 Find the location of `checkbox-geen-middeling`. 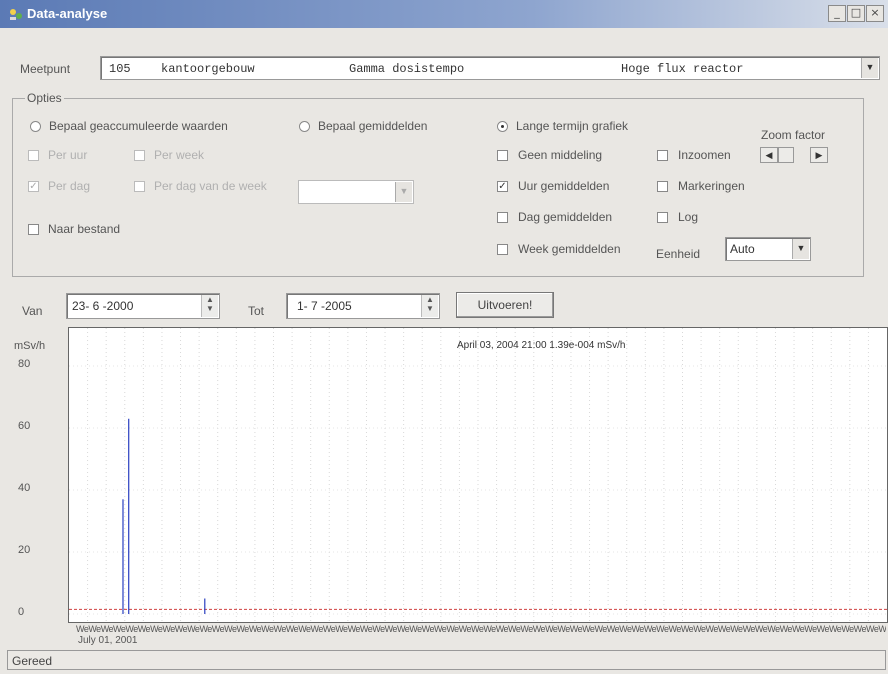

checkbox-geen-middeling is located at coordinates (502, 155).